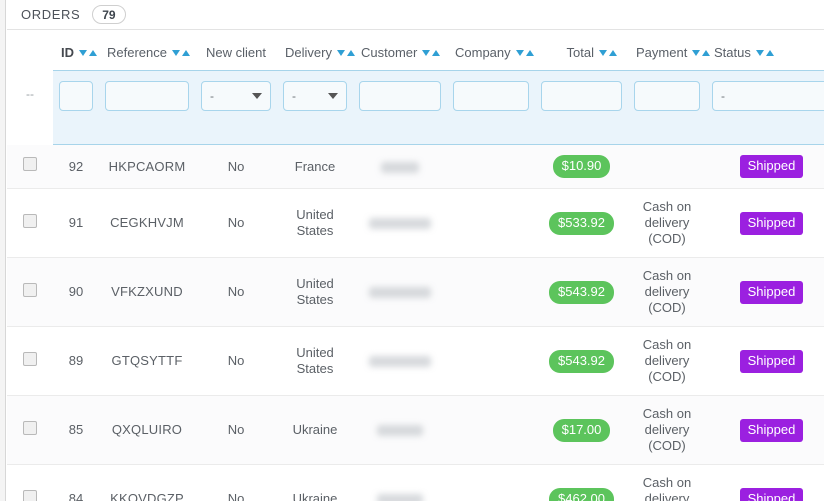 This screenshot has width=824, height=501. I want to click on column-header-delivery: Delivery, so click(316, 51).